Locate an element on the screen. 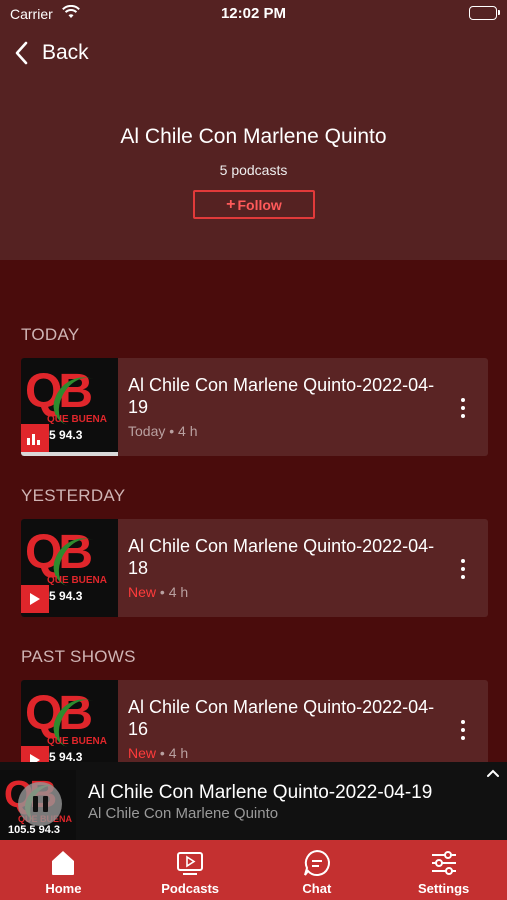  tab-home: Home is located at coordinates (63, 870).